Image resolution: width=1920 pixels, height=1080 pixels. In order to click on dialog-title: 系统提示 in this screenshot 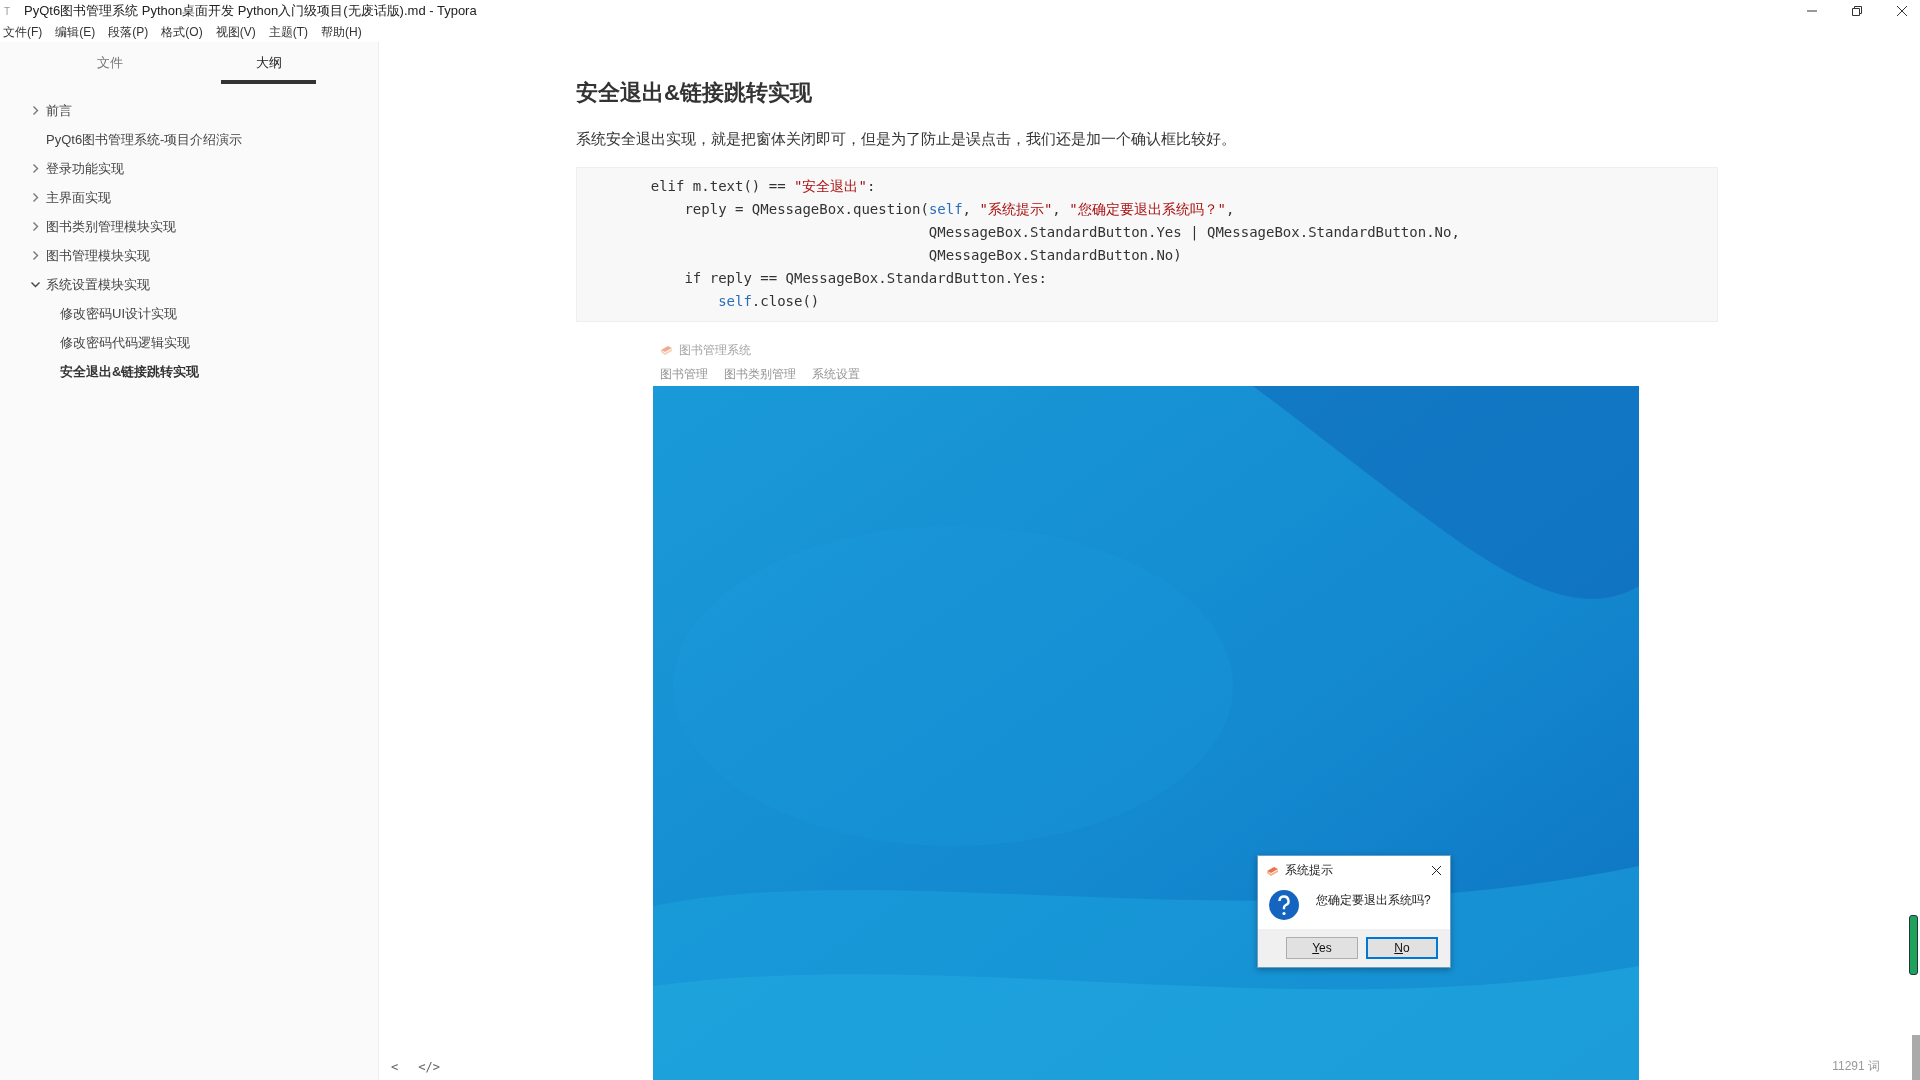, I will do `click(1309, 870)`.